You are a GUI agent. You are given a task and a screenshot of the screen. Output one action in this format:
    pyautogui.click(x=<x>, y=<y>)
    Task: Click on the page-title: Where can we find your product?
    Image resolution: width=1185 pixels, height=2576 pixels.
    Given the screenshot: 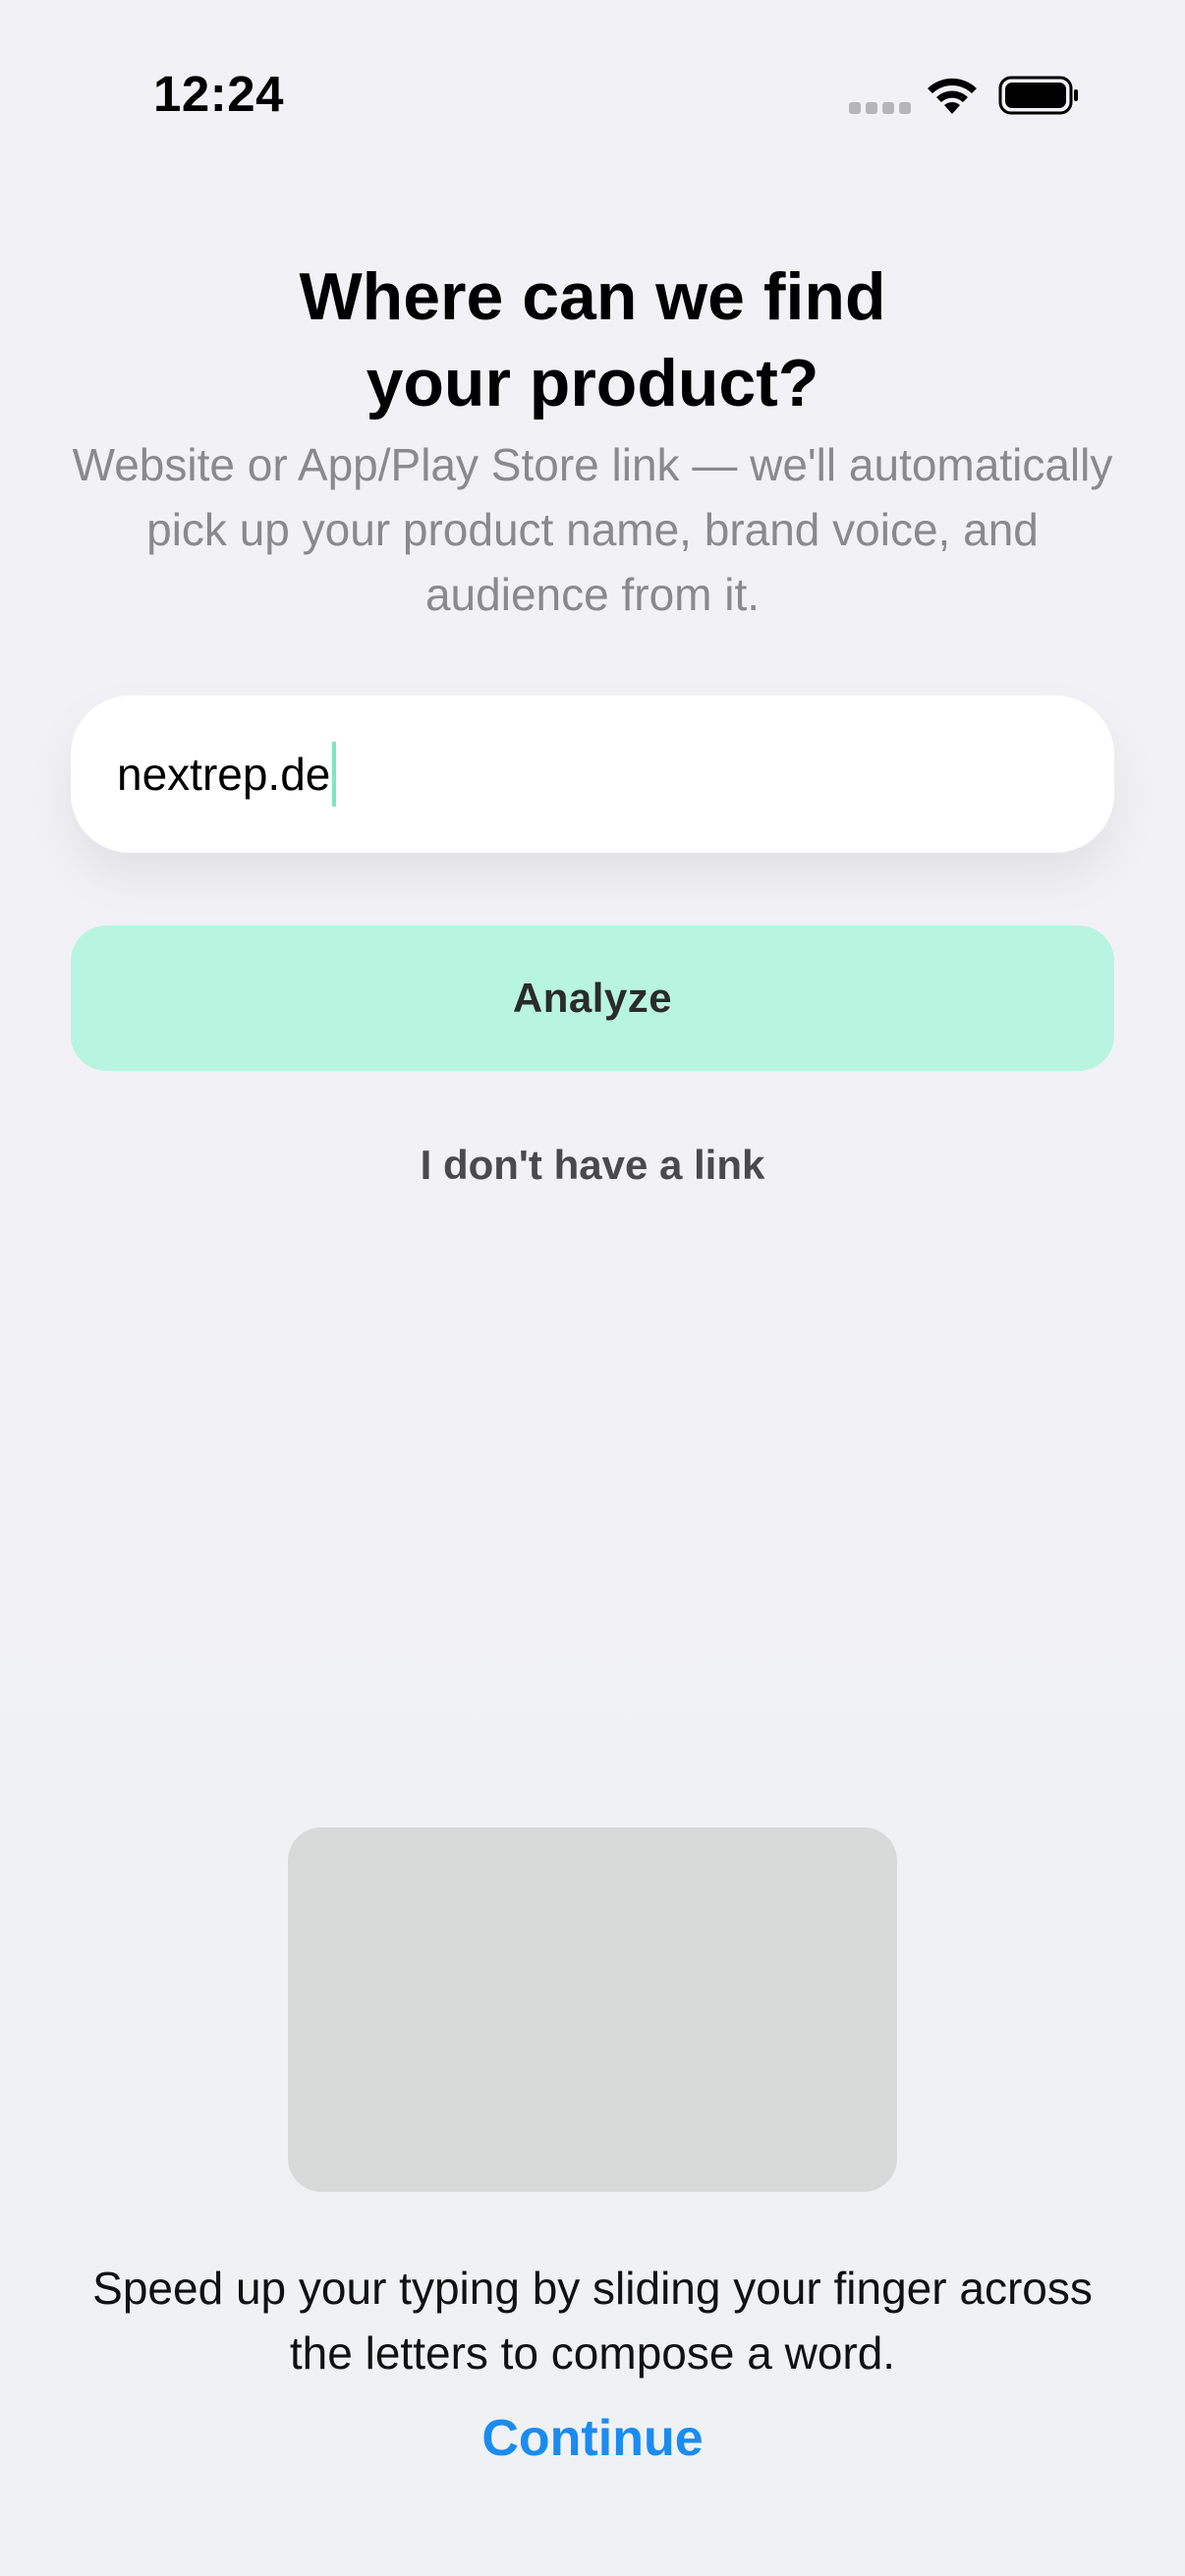 What is the action you would take?
    pyautogui.click(x=592, y=339)
    